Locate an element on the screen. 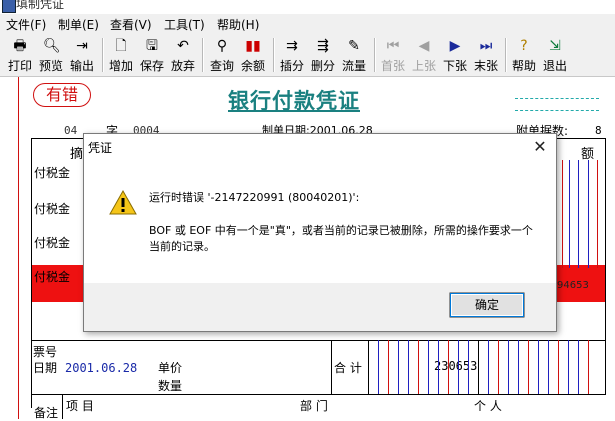  insert-row-button: ⇉ 插分 is located at coordinates (292, 55).